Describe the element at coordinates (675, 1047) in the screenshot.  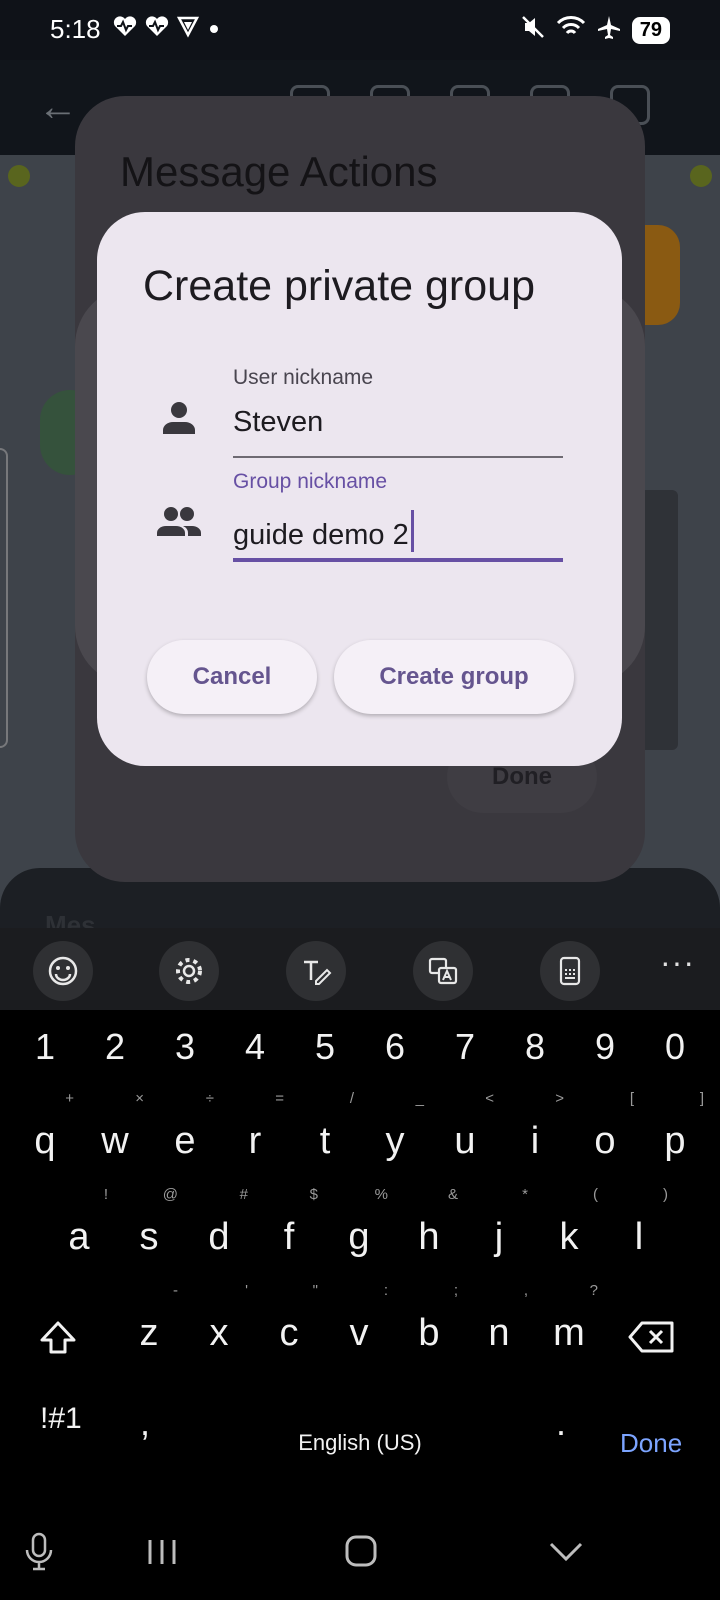
I see `key-0: 0` at that location.